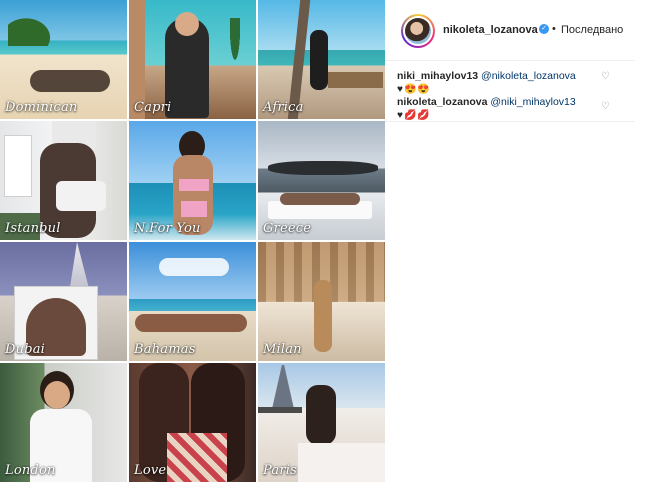  Describe the element at coordinates (499, 83) in the screenshot. I see `comment-item: niki_mihaylov13 @nikoleta_lozanova ♥😍😍` at that location.